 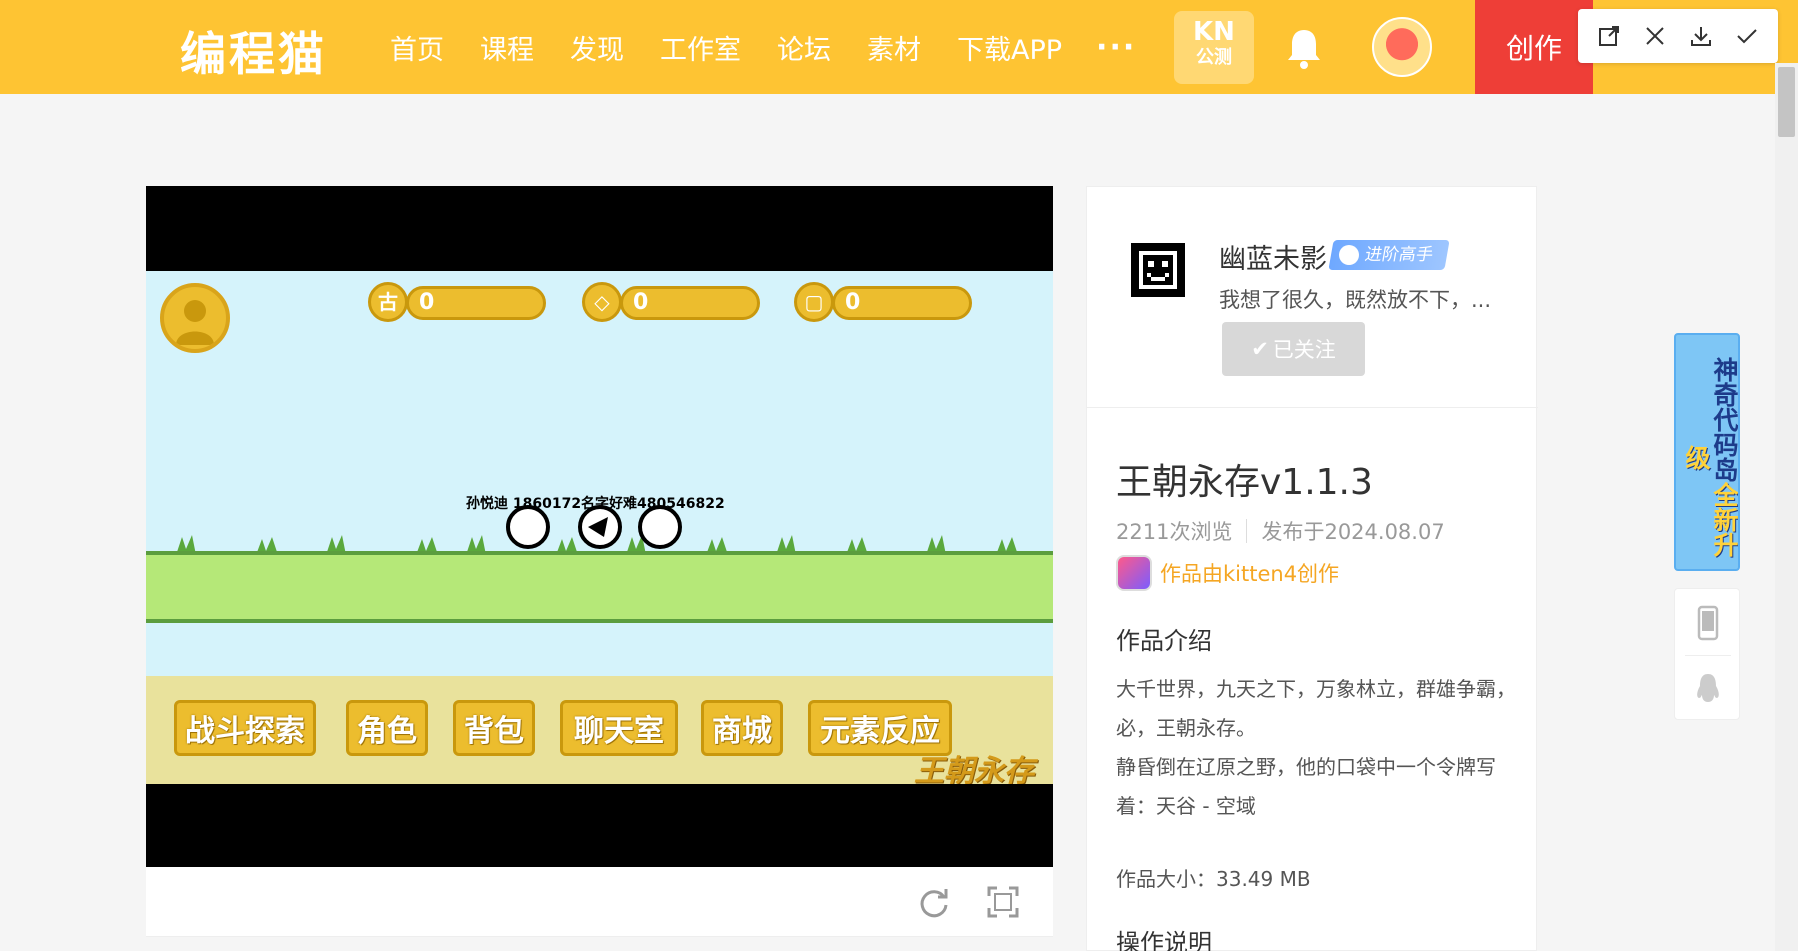 I want to click on menu-character: 角色, so click(x=387, y=728).